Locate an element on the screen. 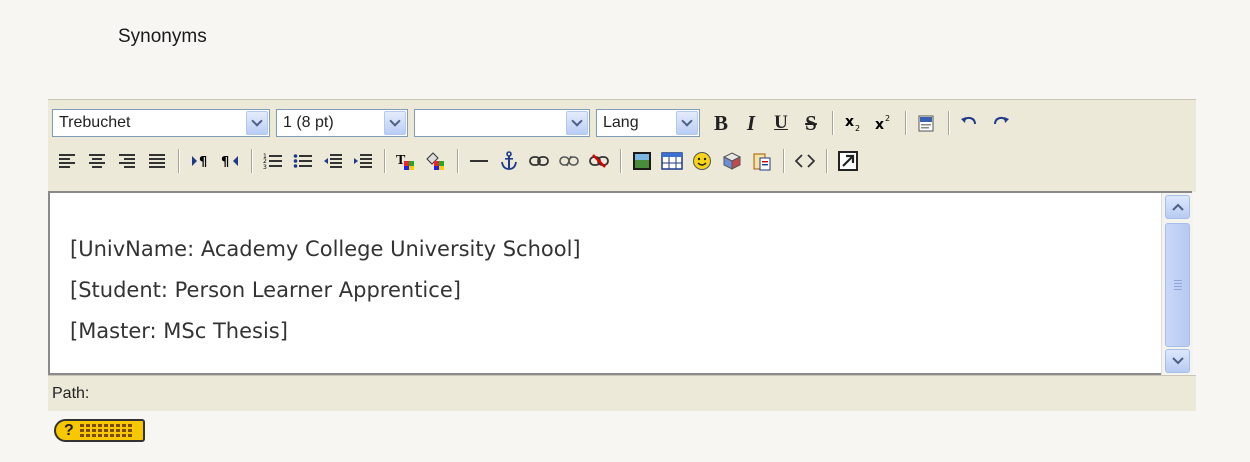 This screenshot has width=1250, height=462. svg-text: x is located at coordinates (849, 122).